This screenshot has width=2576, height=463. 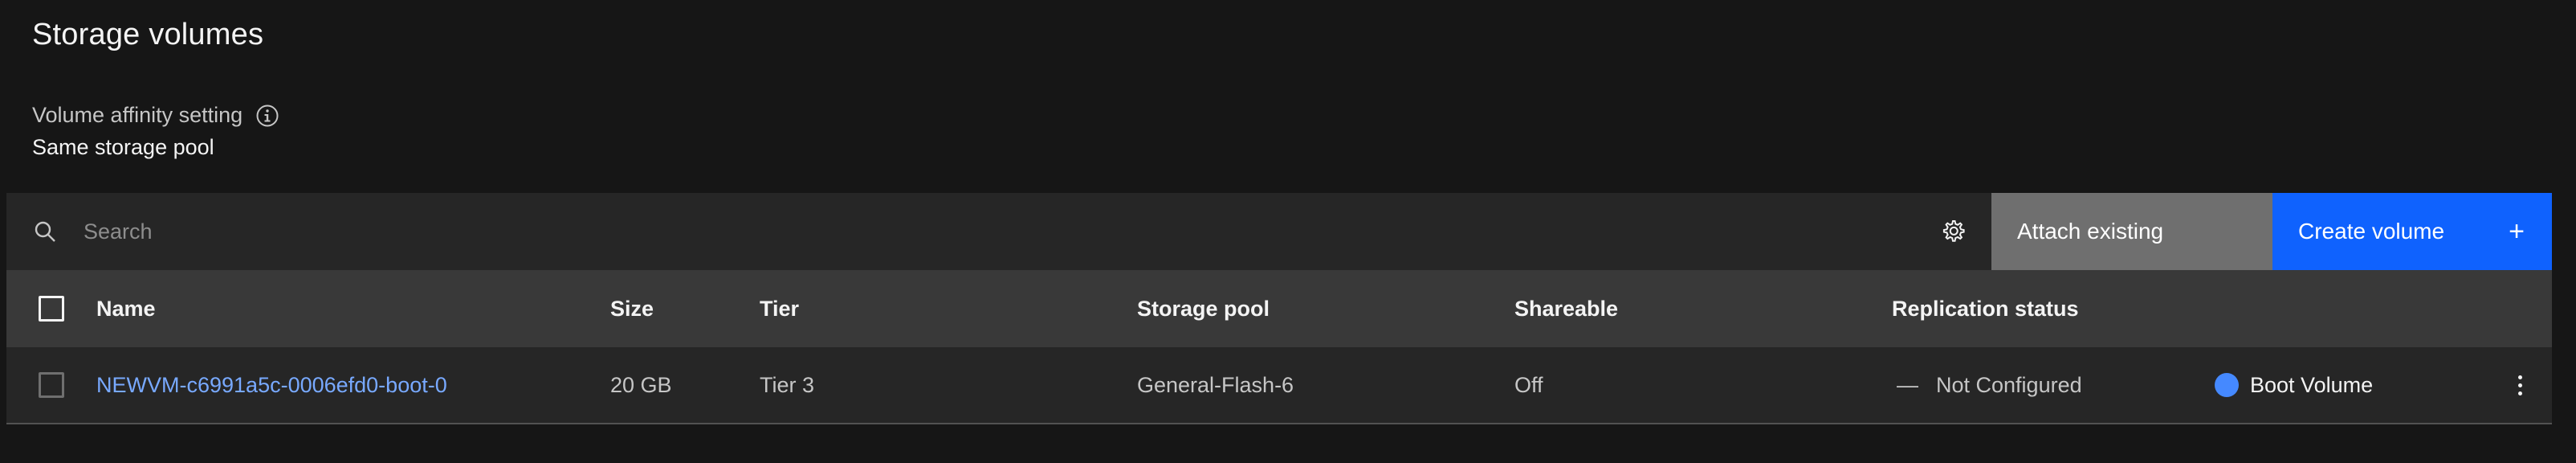 I want to click on boot-volume-tag: Boot Volume, so click(x=2351, y=385).